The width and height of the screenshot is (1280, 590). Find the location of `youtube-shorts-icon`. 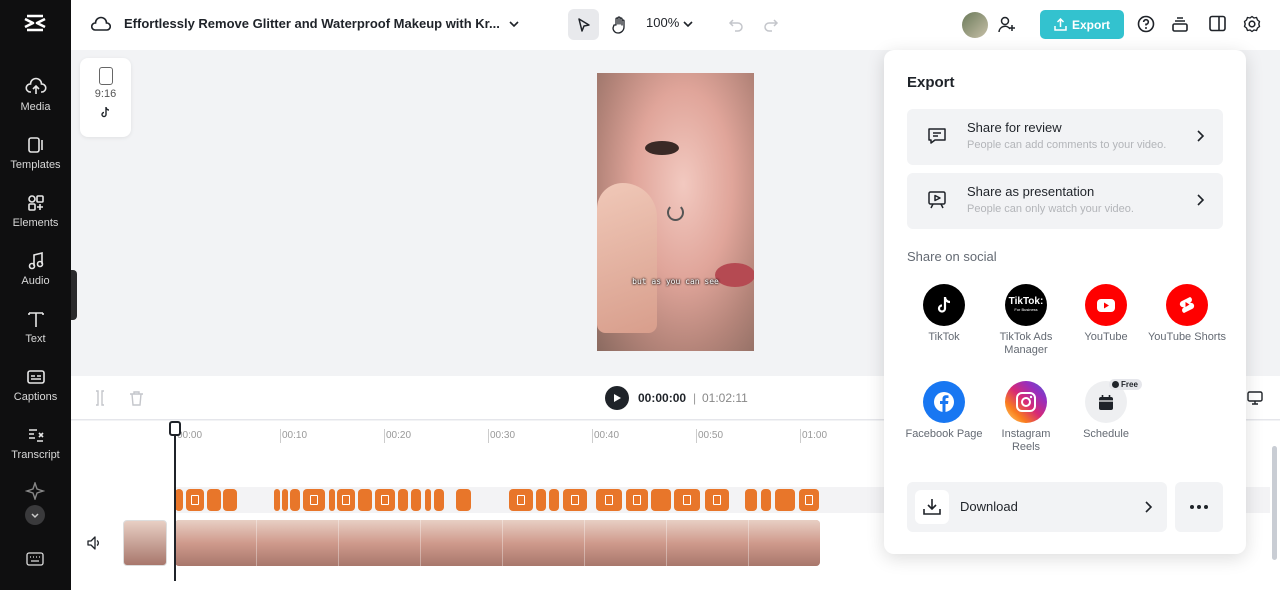

youtube-shorts-icon is located at coordinates (1187, 305).